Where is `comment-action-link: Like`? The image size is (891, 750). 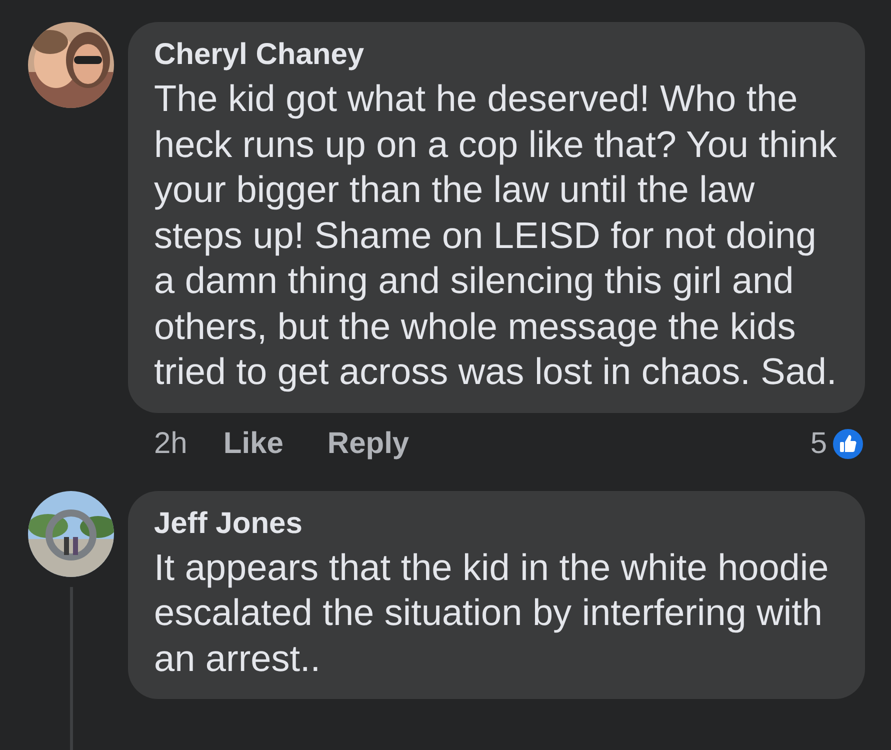
comment-action-link: Like is located at coordinates (253, 443).